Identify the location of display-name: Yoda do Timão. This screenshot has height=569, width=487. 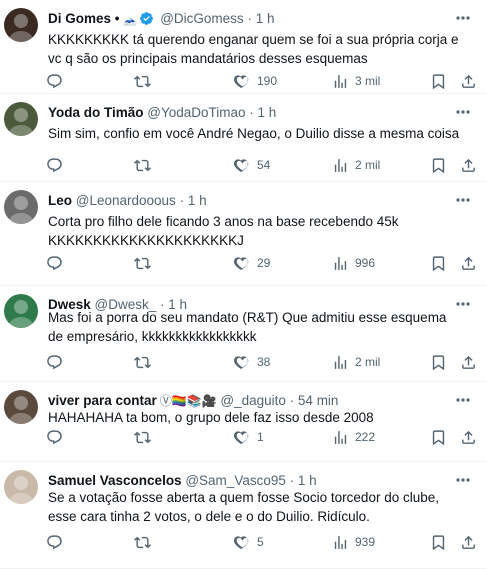
(96, 112).